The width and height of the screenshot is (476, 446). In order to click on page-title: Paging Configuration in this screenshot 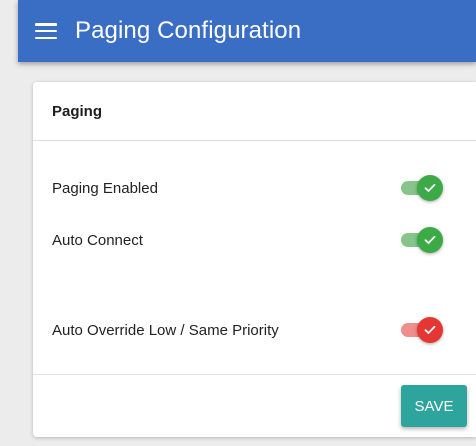, I will do `click(188, 30)`.